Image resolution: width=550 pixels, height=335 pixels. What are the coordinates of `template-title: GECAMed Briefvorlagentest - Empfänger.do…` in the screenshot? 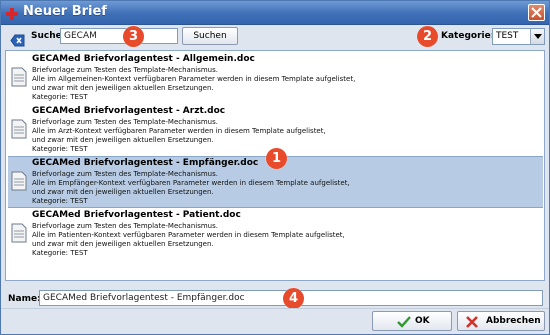 It's located at (145, 163).